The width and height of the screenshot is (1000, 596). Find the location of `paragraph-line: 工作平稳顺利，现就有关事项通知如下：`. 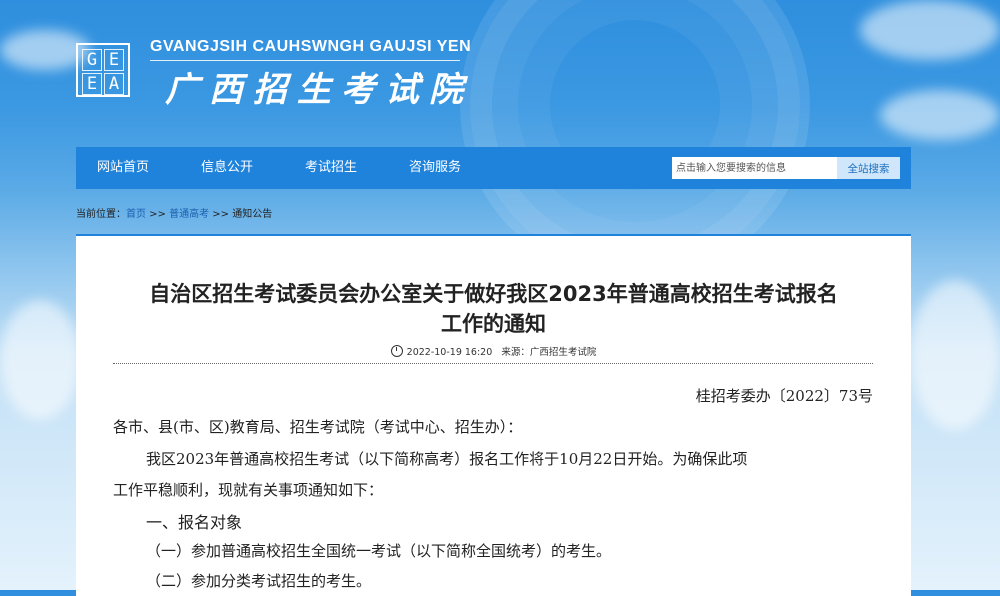

paragraph-line: 工作平稳顺利，现就有关事项通知如下： is located at coordinates (248, 490).